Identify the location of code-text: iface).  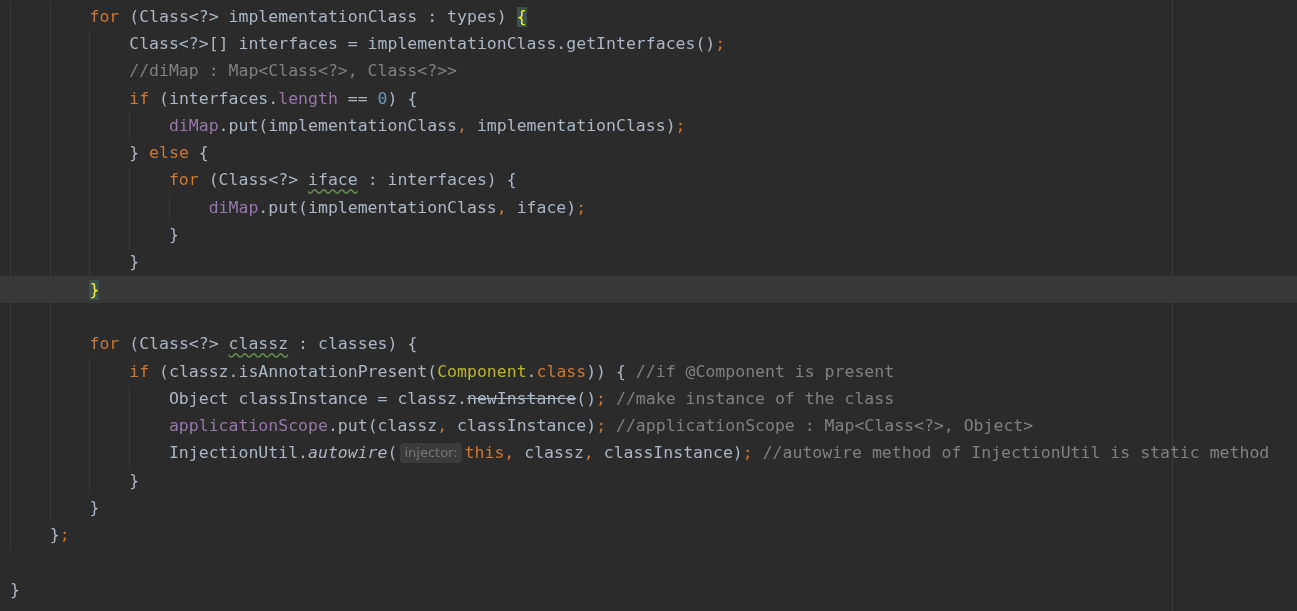
(546, 207).